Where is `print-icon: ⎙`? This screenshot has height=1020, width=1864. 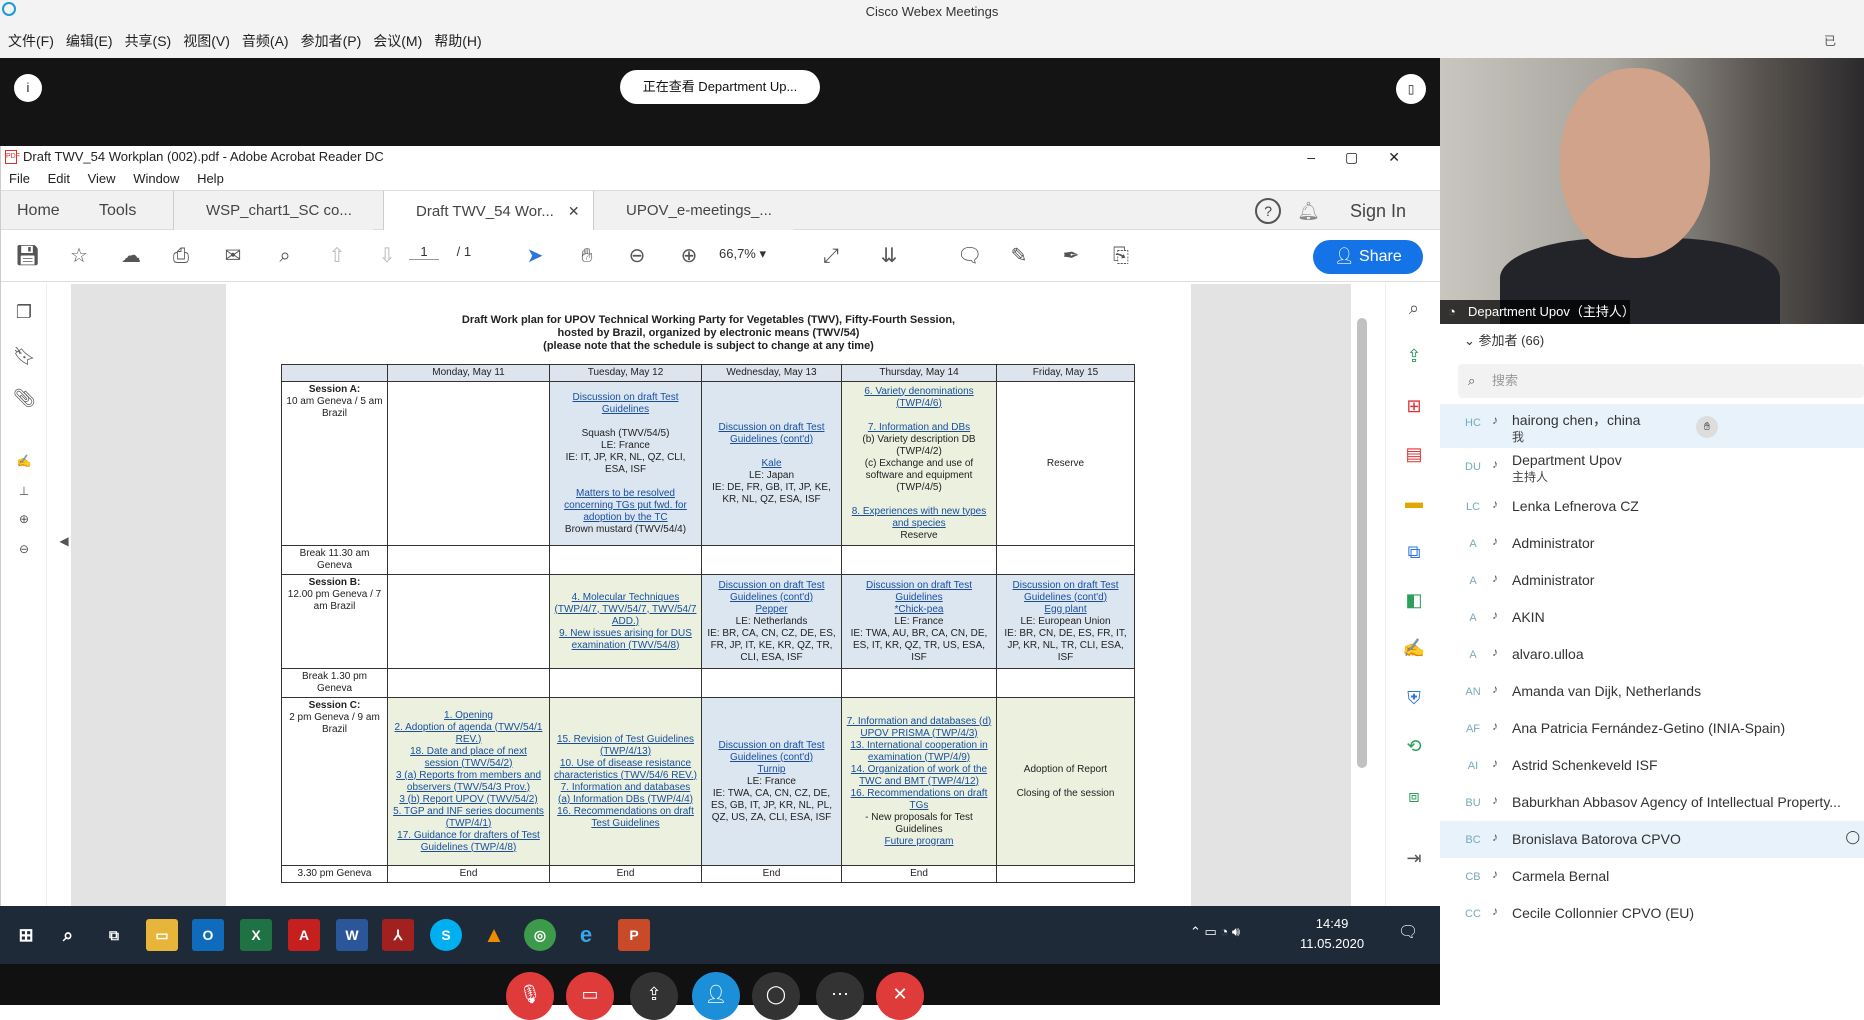
print-icon: ⎙ is located at coordinates (181, 256).